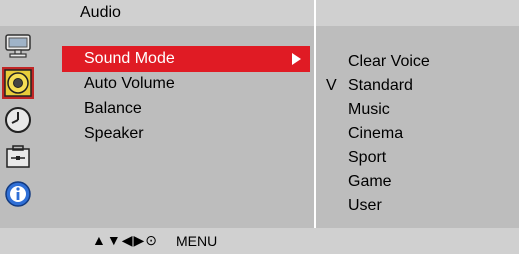  Describe the element at coordinates (376, 133) in the screenshot. I see `option-label: Cinema` at that location.